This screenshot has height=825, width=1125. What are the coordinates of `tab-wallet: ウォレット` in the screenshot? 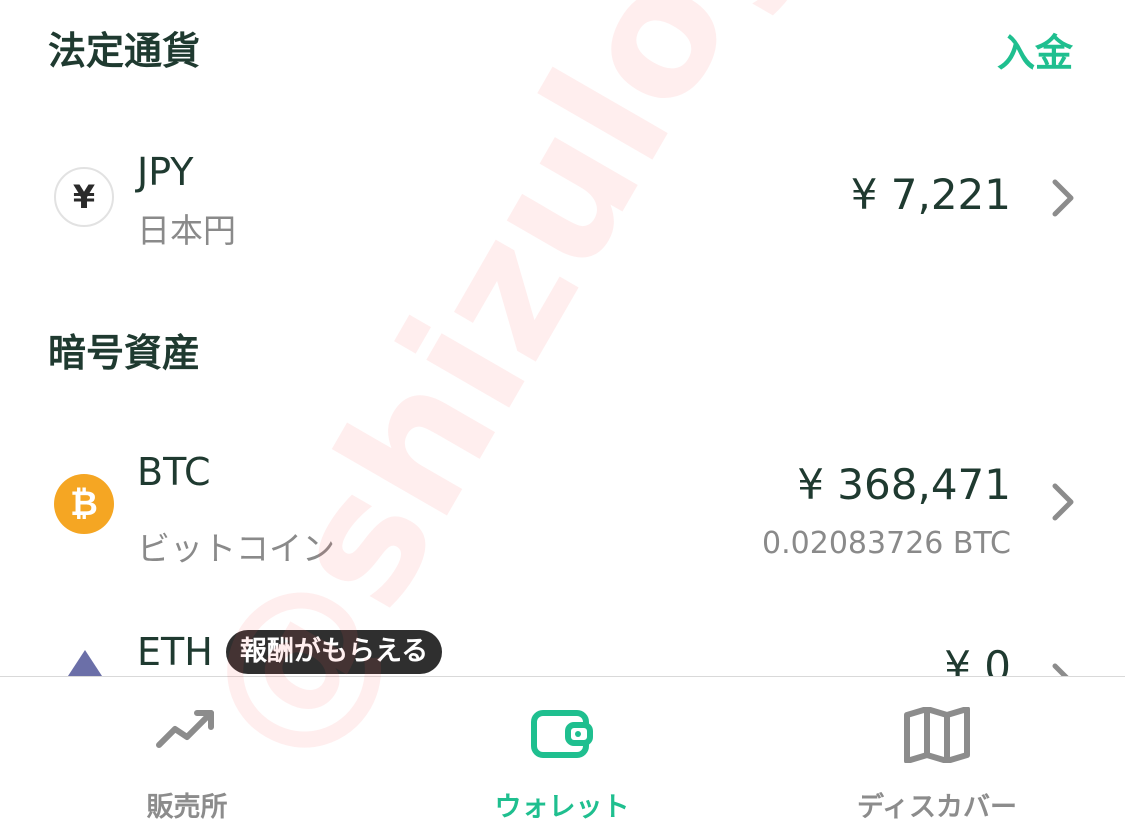 It's located at (562, 751).